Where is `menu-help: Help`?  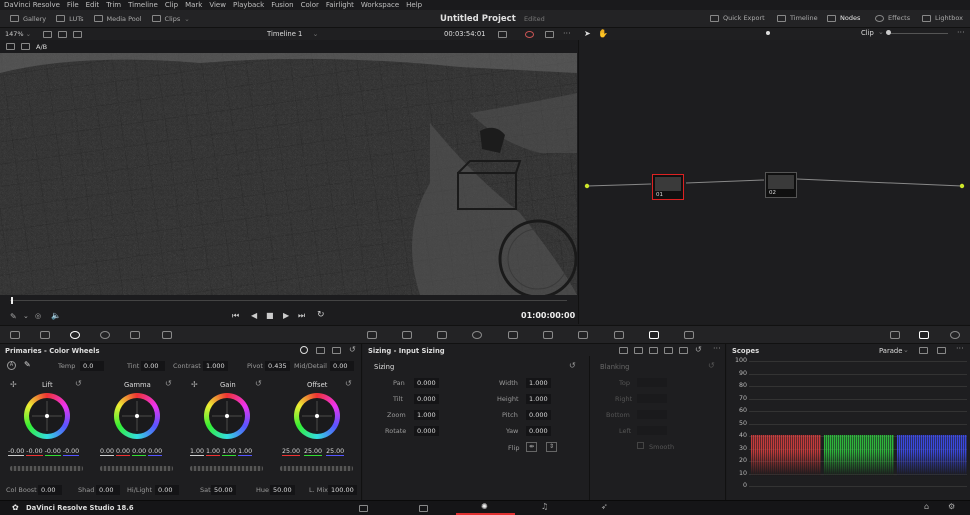
menu-help: Help is located at coordinates (414, 5).